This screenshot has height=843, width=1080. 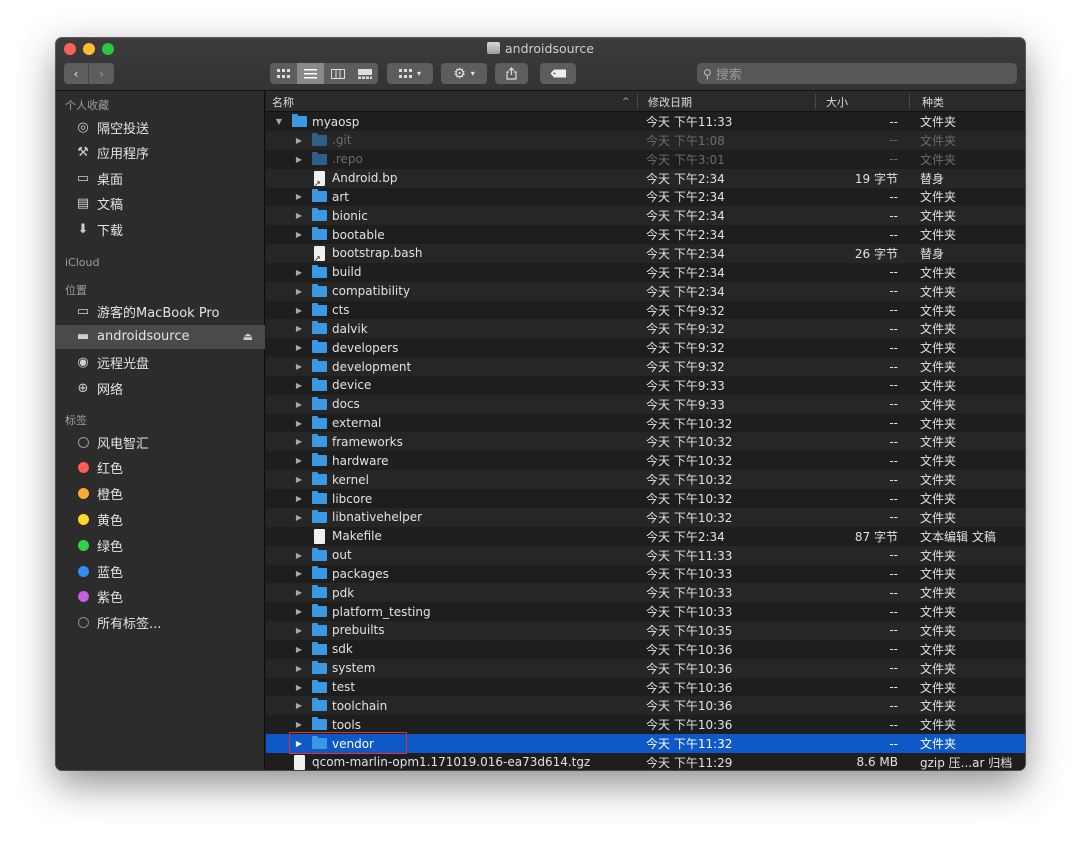 What do you see at coordinates (160, 178) in the screenshot?
I see `sidebar-item-desktop: ▭ 桌面` at bounding box center [160, 178].